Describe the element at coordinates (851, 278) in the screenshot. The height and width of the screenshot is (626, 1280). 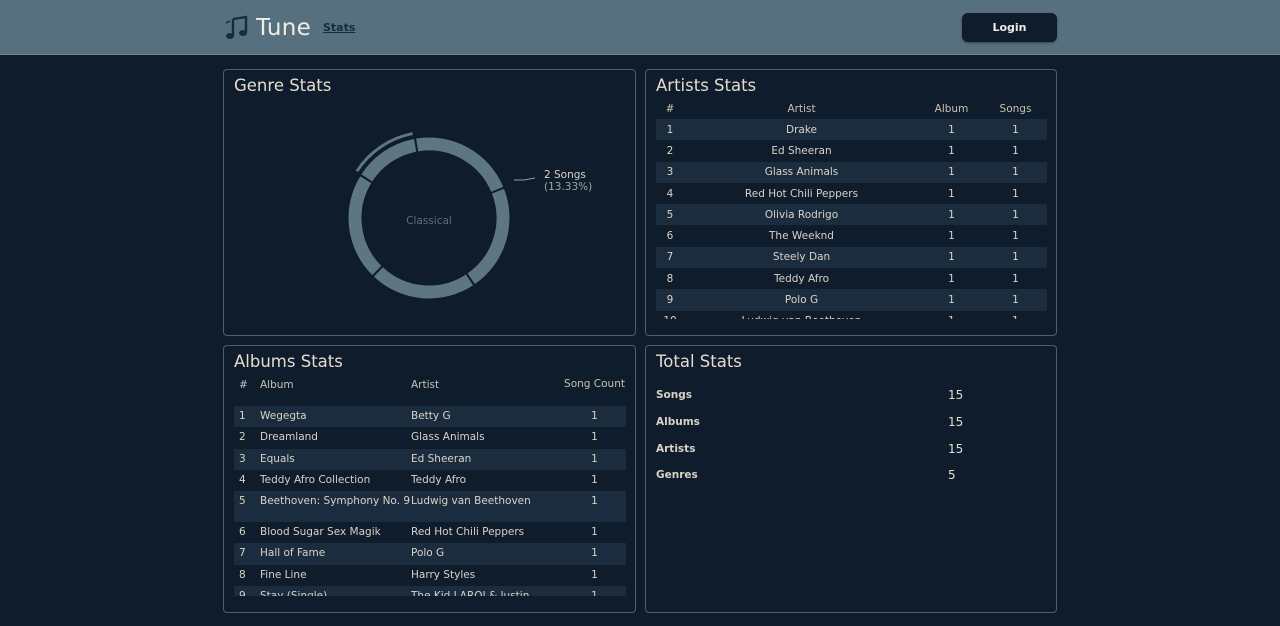
I see `table-row: 8 Teddy Afro 1 1` at that location.